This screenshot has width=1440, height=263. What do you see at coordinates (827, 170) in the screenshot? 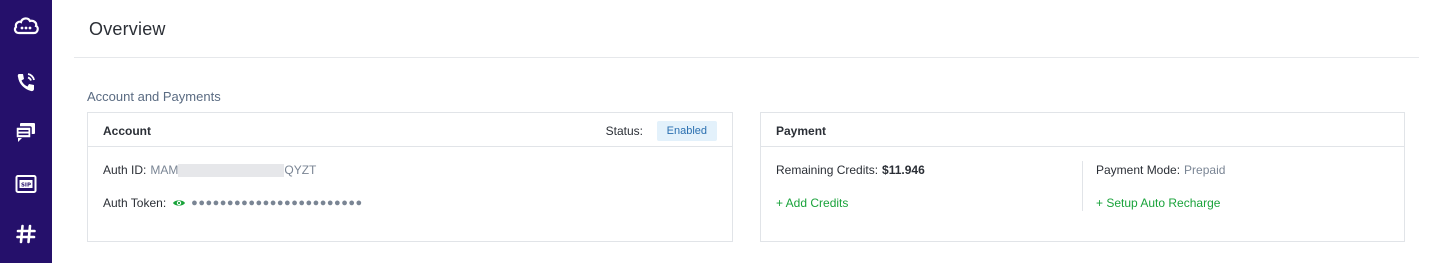
I see `remaining-credits-label: Remaining Credits:` at bounding box center [827, 170].